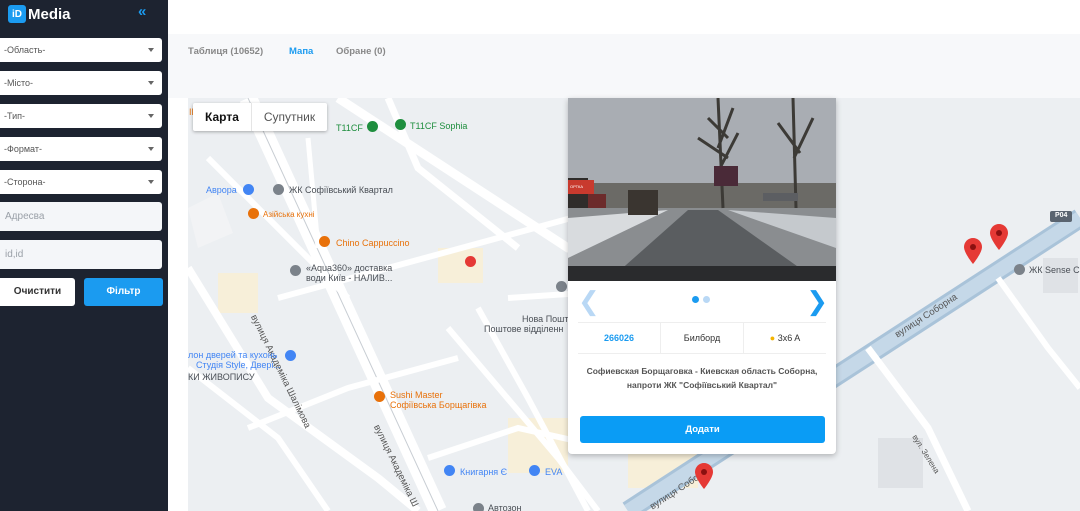 This screenshot has height=511, width=1080. I want to click on road-shield-r04: Р04, so click(1061, 215).